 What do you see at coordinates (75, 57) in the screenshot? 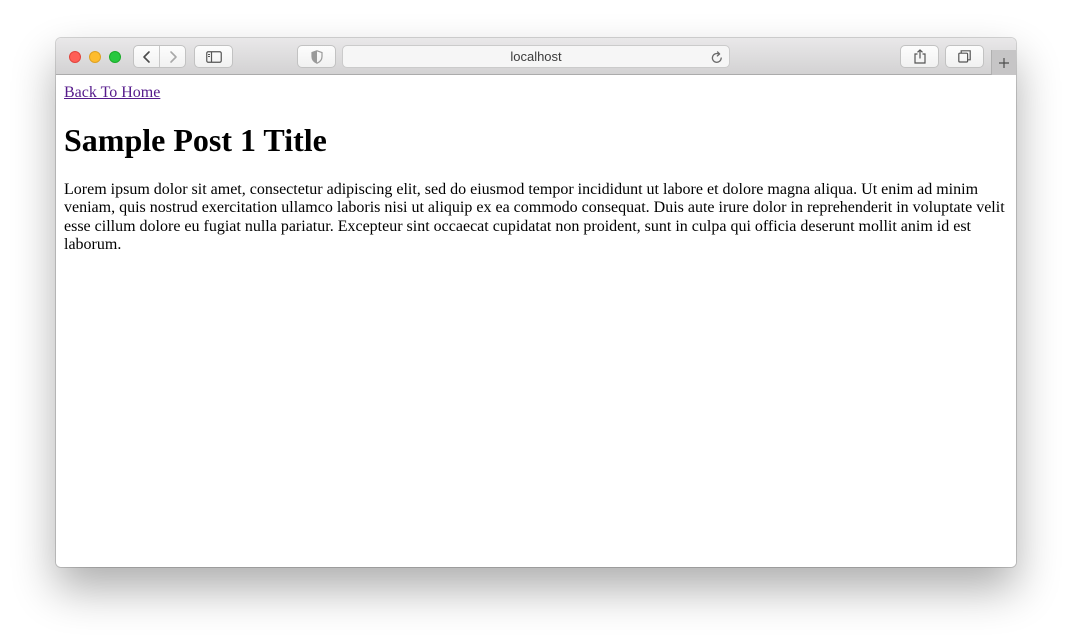
I see `close-window-button` at bounding box center [75, 57].